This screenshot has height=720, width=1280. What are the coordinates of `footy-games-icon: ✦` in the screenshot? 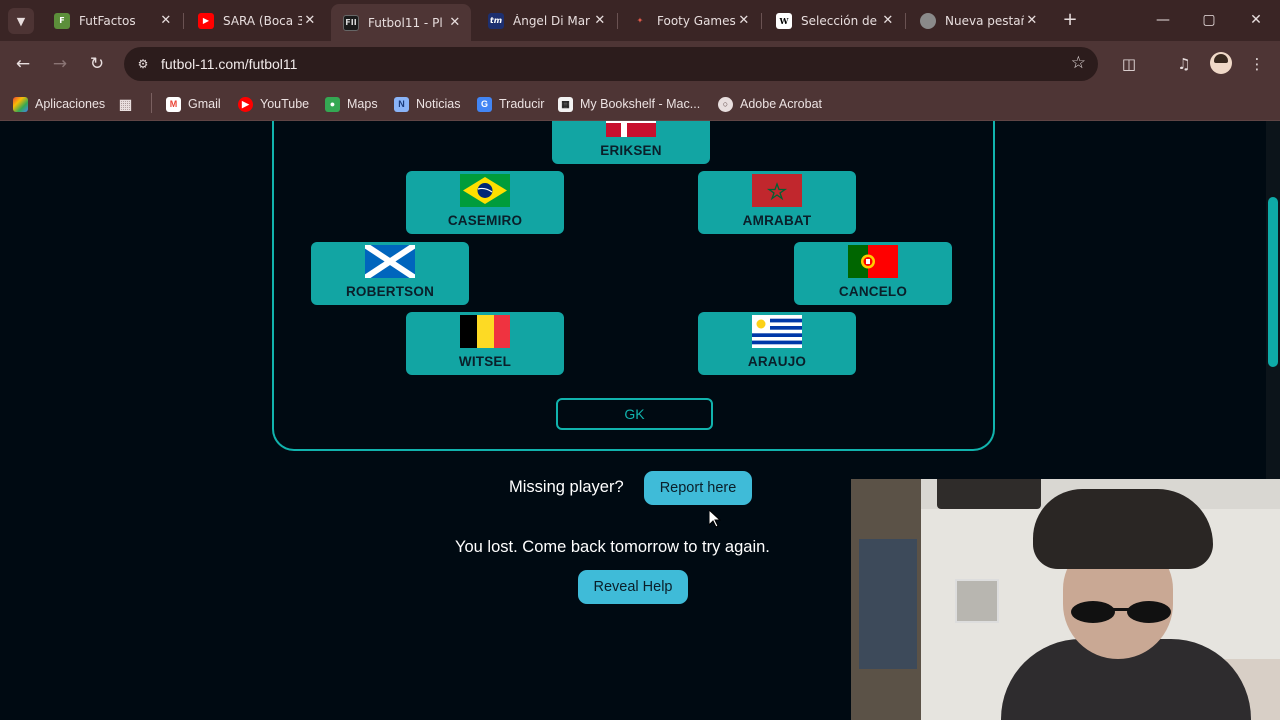 It's located at (640, 20).